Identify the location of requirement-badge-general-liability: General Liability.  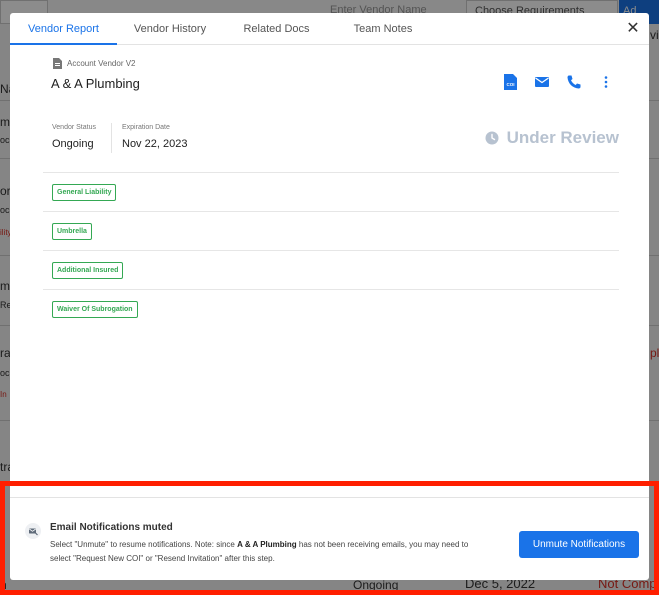
(84, 192).